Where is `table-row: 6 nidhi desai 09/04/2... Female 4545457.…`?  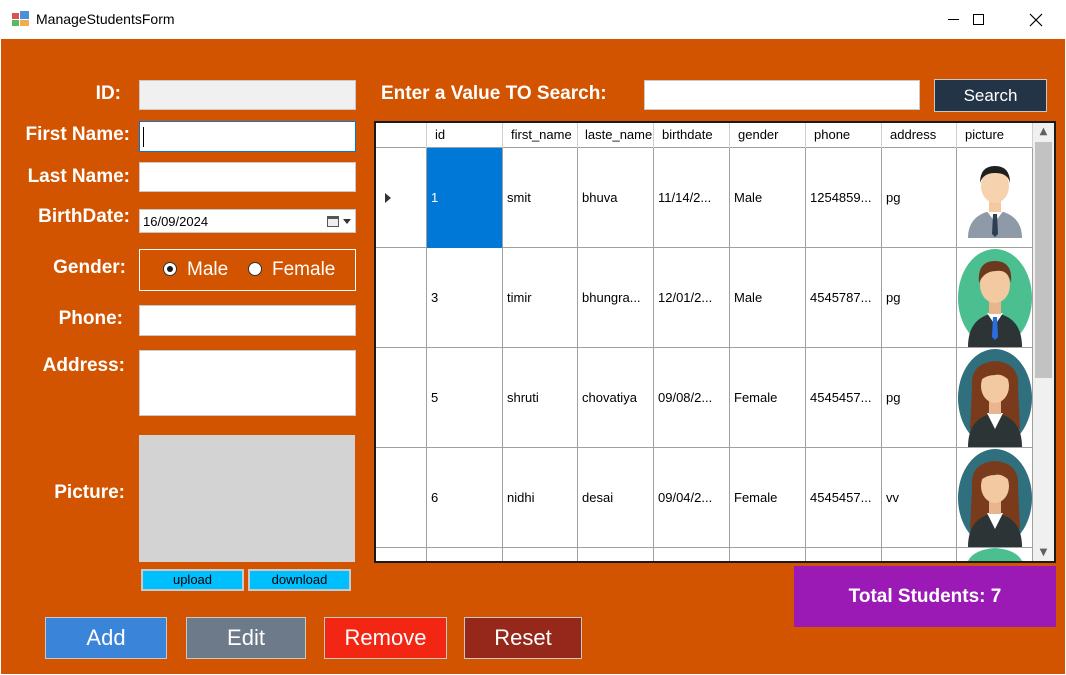
table-row: 6 nidhi desai 09/04/2... Female 4545457.… is located at coordinates (704, 498).